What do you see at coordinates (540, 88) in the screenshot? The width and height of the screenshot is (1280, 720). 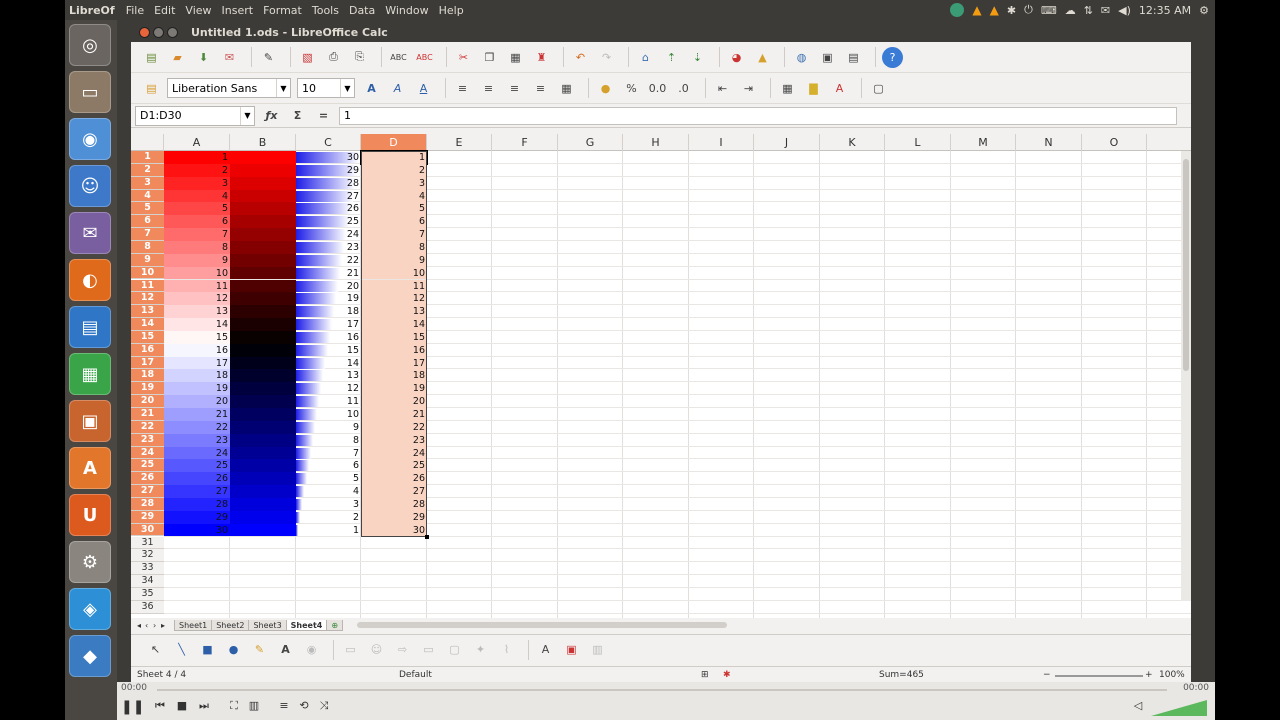 I see `justify-icon: ≡` at bounding box center [540, 88].